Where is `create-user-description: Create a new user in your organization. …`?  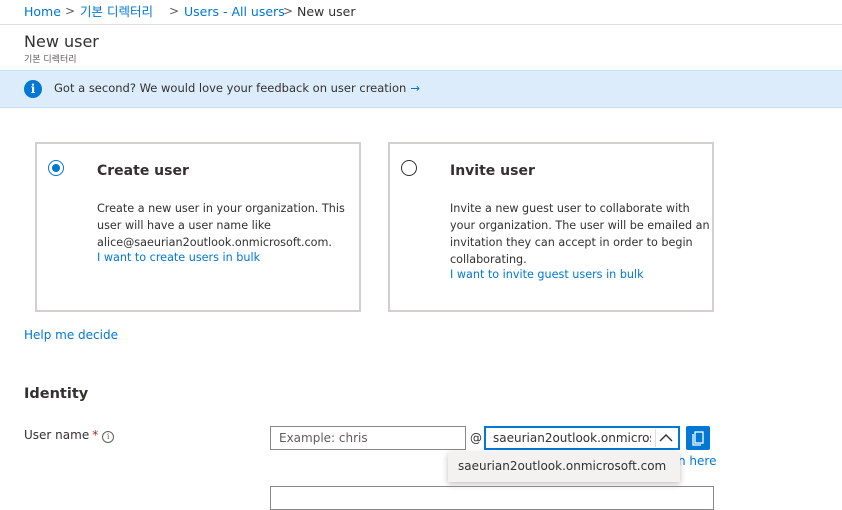 create-user-description: Create a new user in your organization. … is located at coordinates (221, 225).